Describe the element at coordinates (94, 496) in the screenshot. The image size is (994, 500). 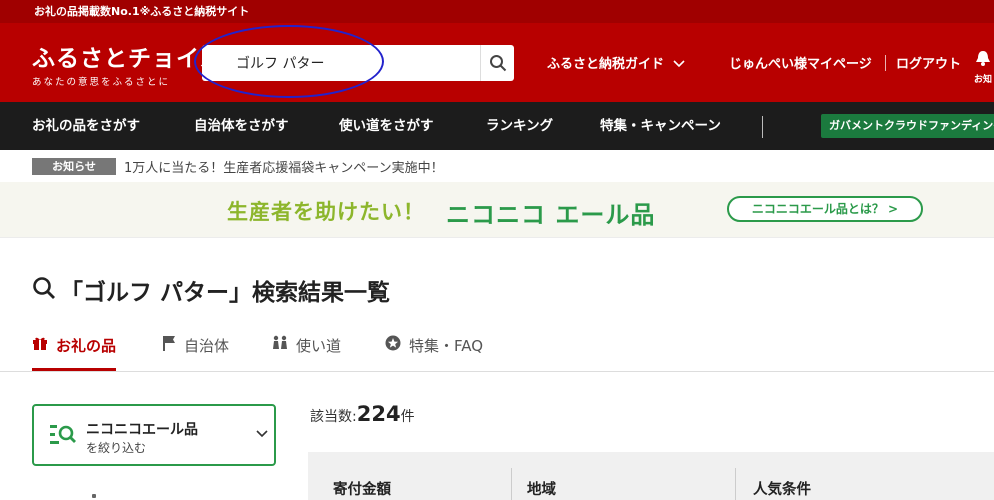
I see `bullet-marker` at that location.